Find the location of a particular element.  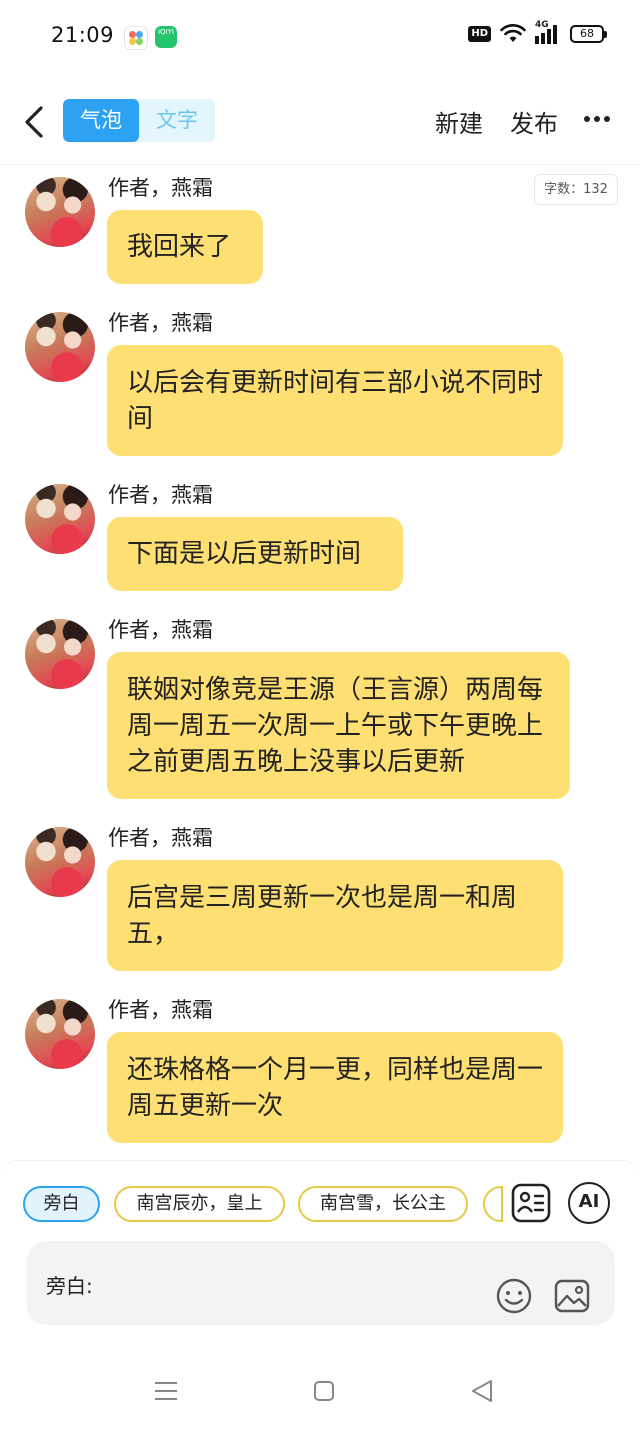

back-triangle-icon is located at coordinates (482, 1391).